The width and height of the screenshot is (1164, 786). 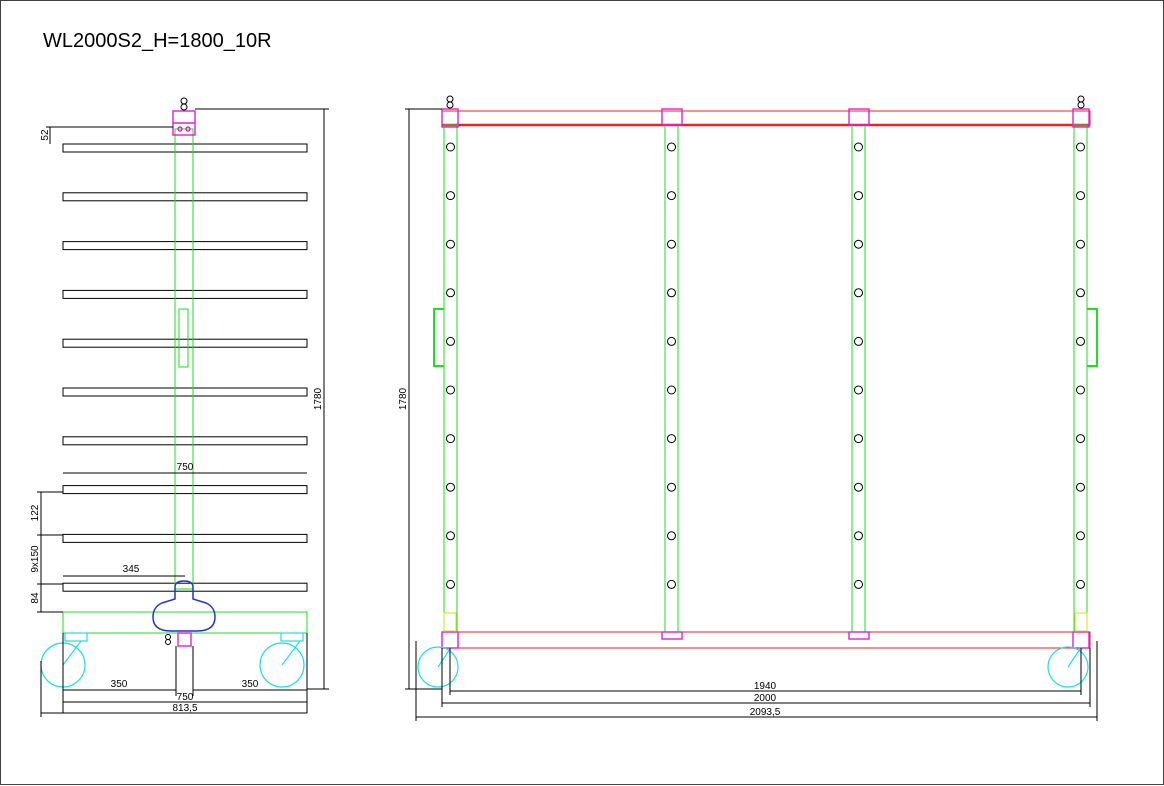 I want to click on side-shelves, so click(x=185, y=367).